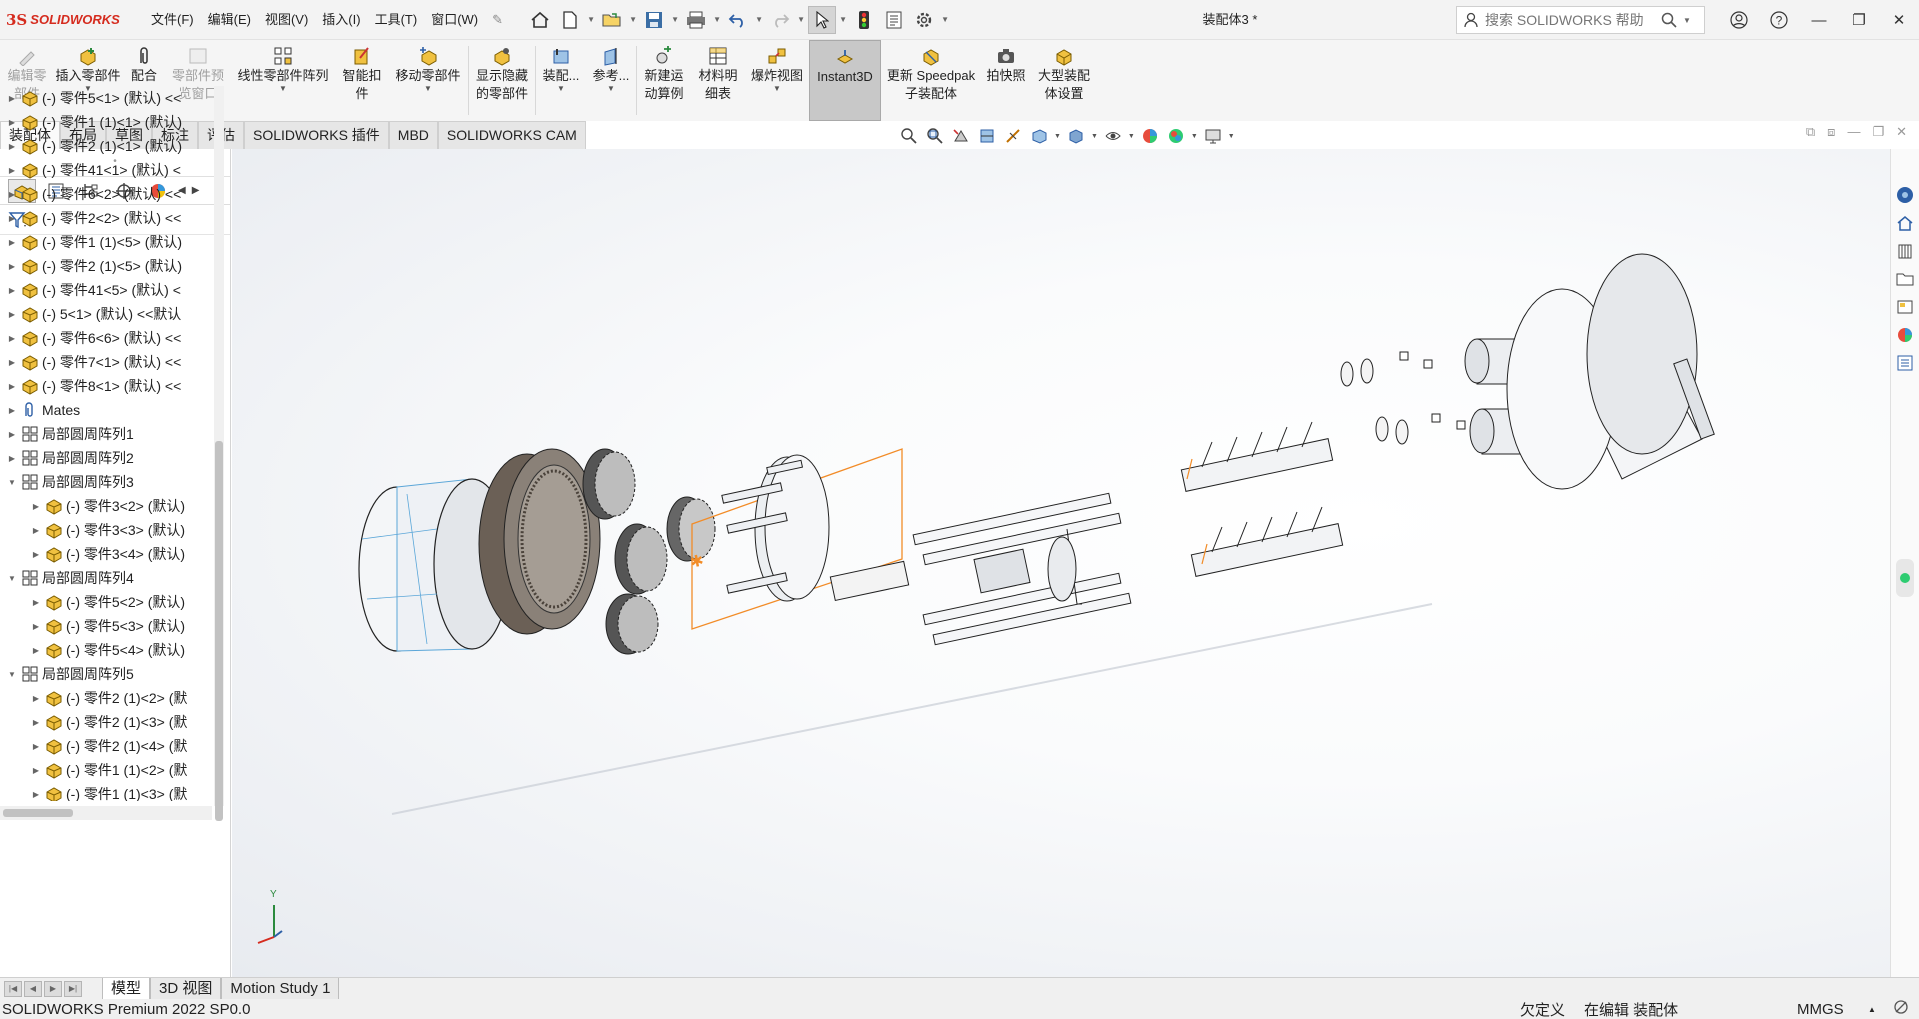 The width and height of the screenshot is (1919, 1019). Describe the element at coordinates (1570, 20) in the screenshot. I see `help-search-input` at that location.